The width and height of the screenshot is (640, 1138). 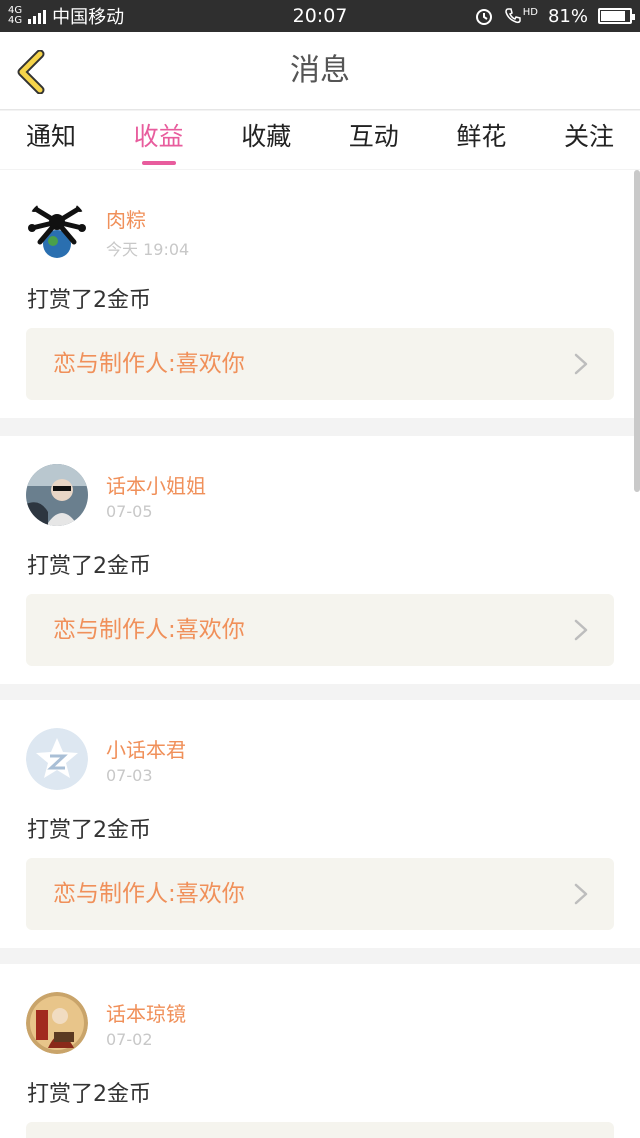 I want to click on tab-label: 鲜花, so click(x=481, y=136).